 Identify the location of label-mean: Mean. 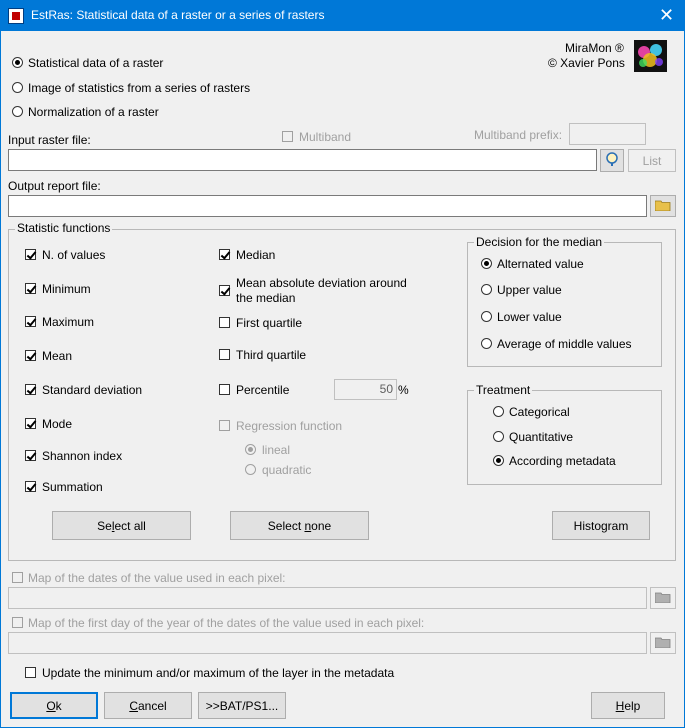
(57, 356).